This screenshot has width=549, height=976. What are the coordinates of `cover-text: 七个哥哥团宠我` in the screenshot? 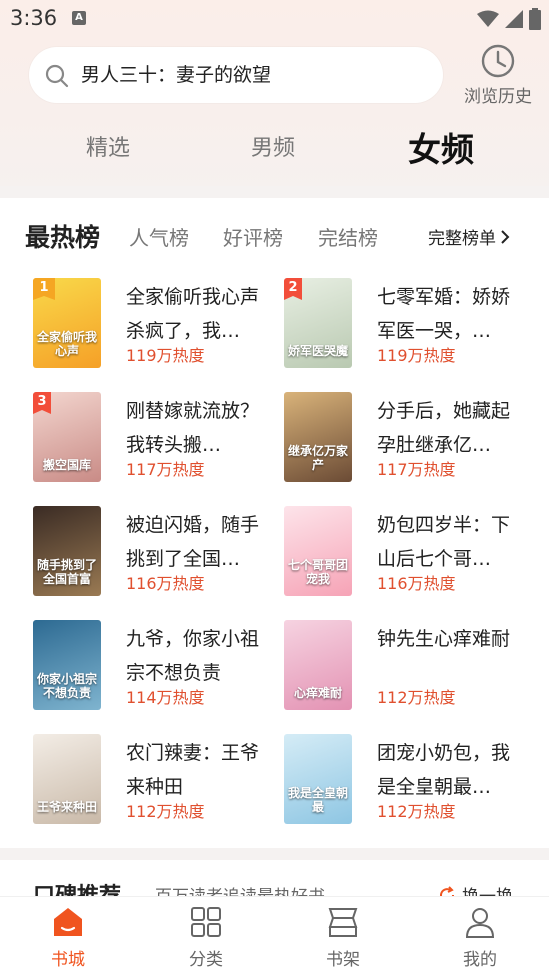 It's located at (318, 572).